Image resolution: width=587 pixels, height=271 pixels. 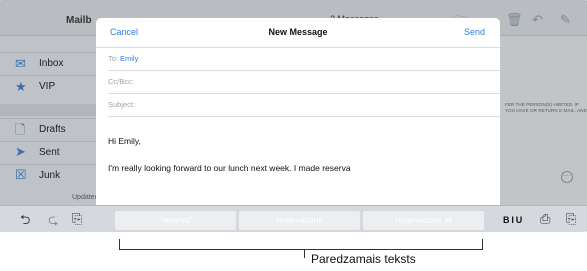 I want to click on compose-title: New Message, so click(x=298, y=32).